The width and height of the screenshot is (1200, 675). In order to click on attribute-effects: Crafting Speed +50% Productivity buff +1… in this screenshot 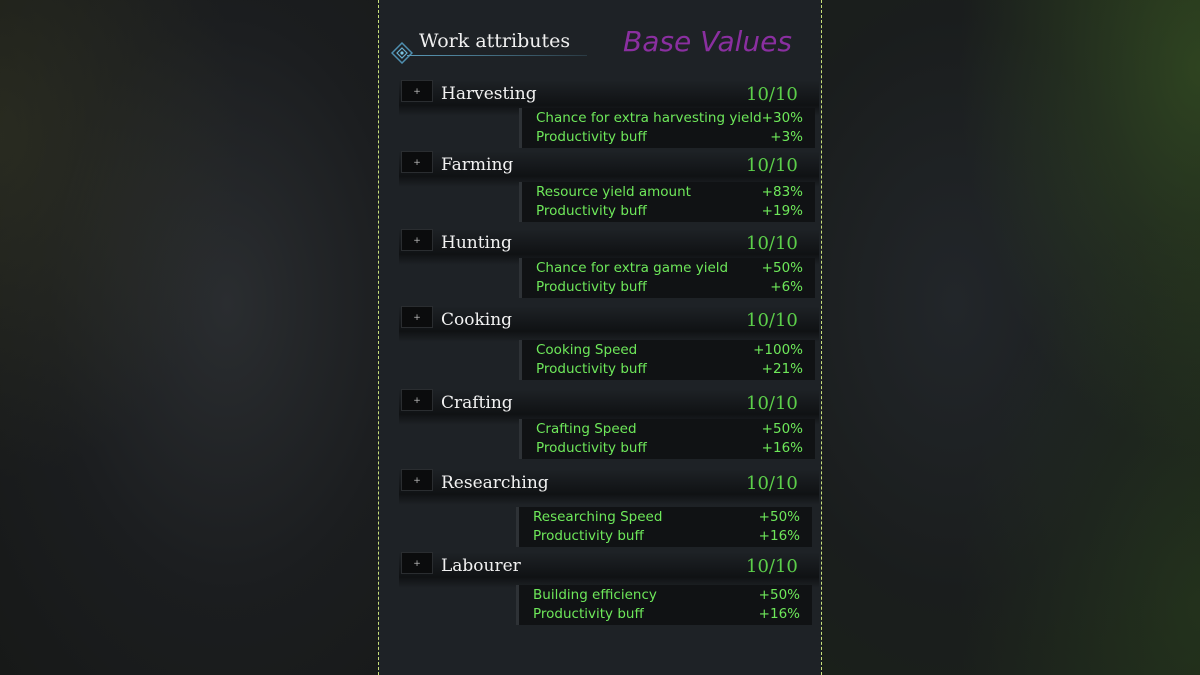, I will do `click(667, 439)`.